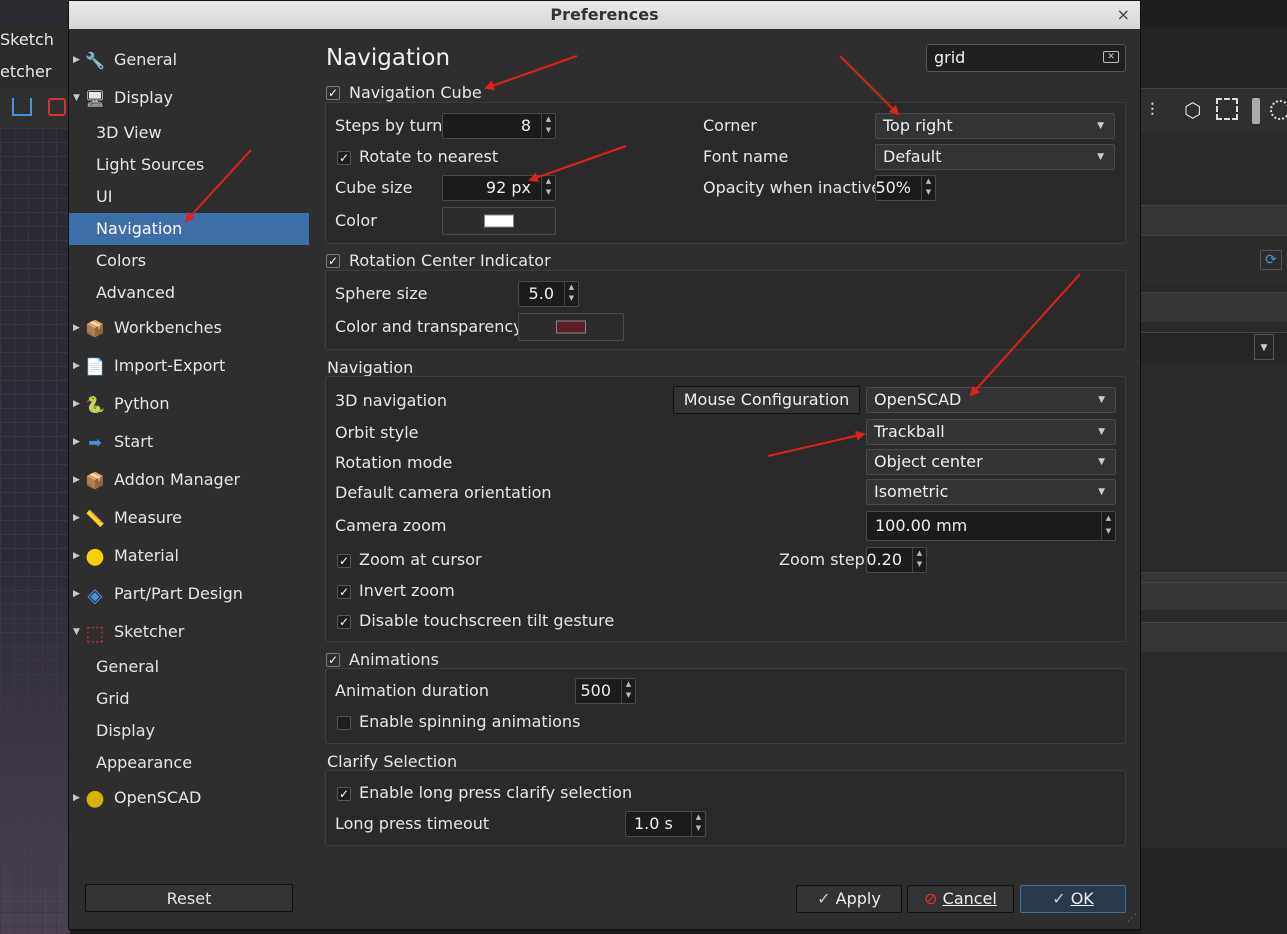 The width and height of the screenshot is (1287, 934). What do you see at coordinates (144, 762) in the screenshot?
I see `tree-item-label: Appearance` at bounding box center [144, 762].